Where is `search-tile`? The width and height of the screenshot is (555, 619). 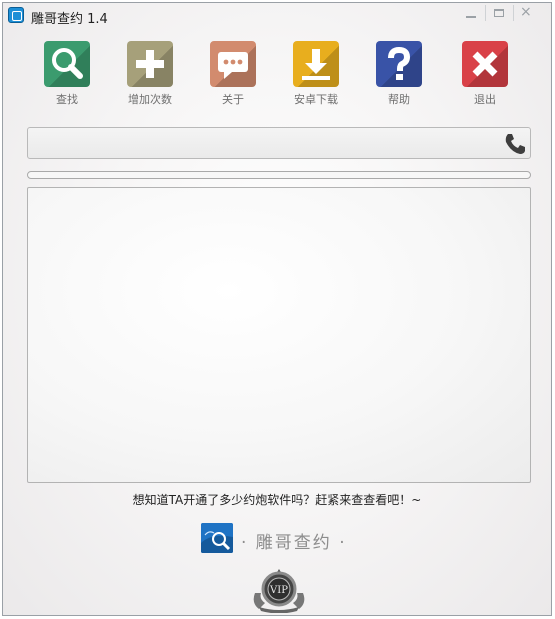
search-tile is located at coordinates (67, 64).